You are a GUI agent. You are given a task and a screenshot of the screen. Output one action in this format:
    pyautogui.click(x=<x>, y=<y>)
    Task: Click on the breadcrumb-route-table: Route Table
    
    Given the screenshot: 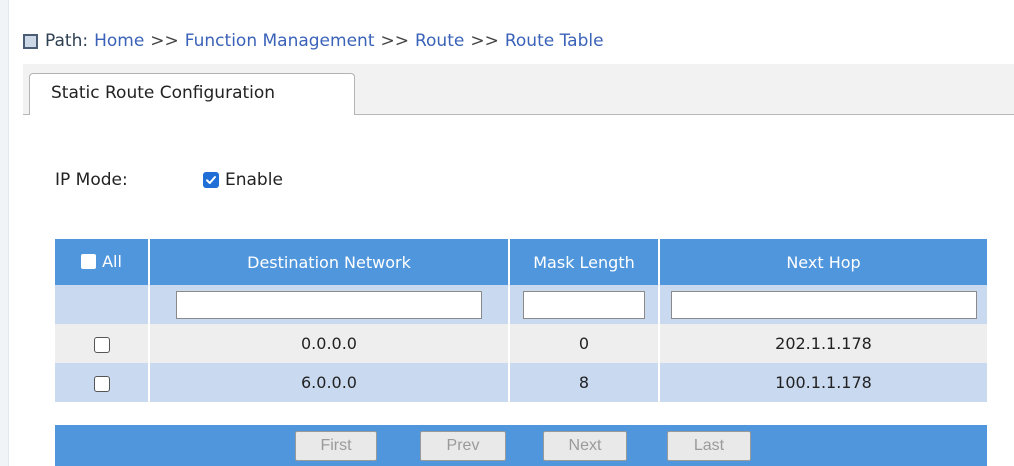 What is the action you would take?
    pyautogui.click(x=554, y=41)
    